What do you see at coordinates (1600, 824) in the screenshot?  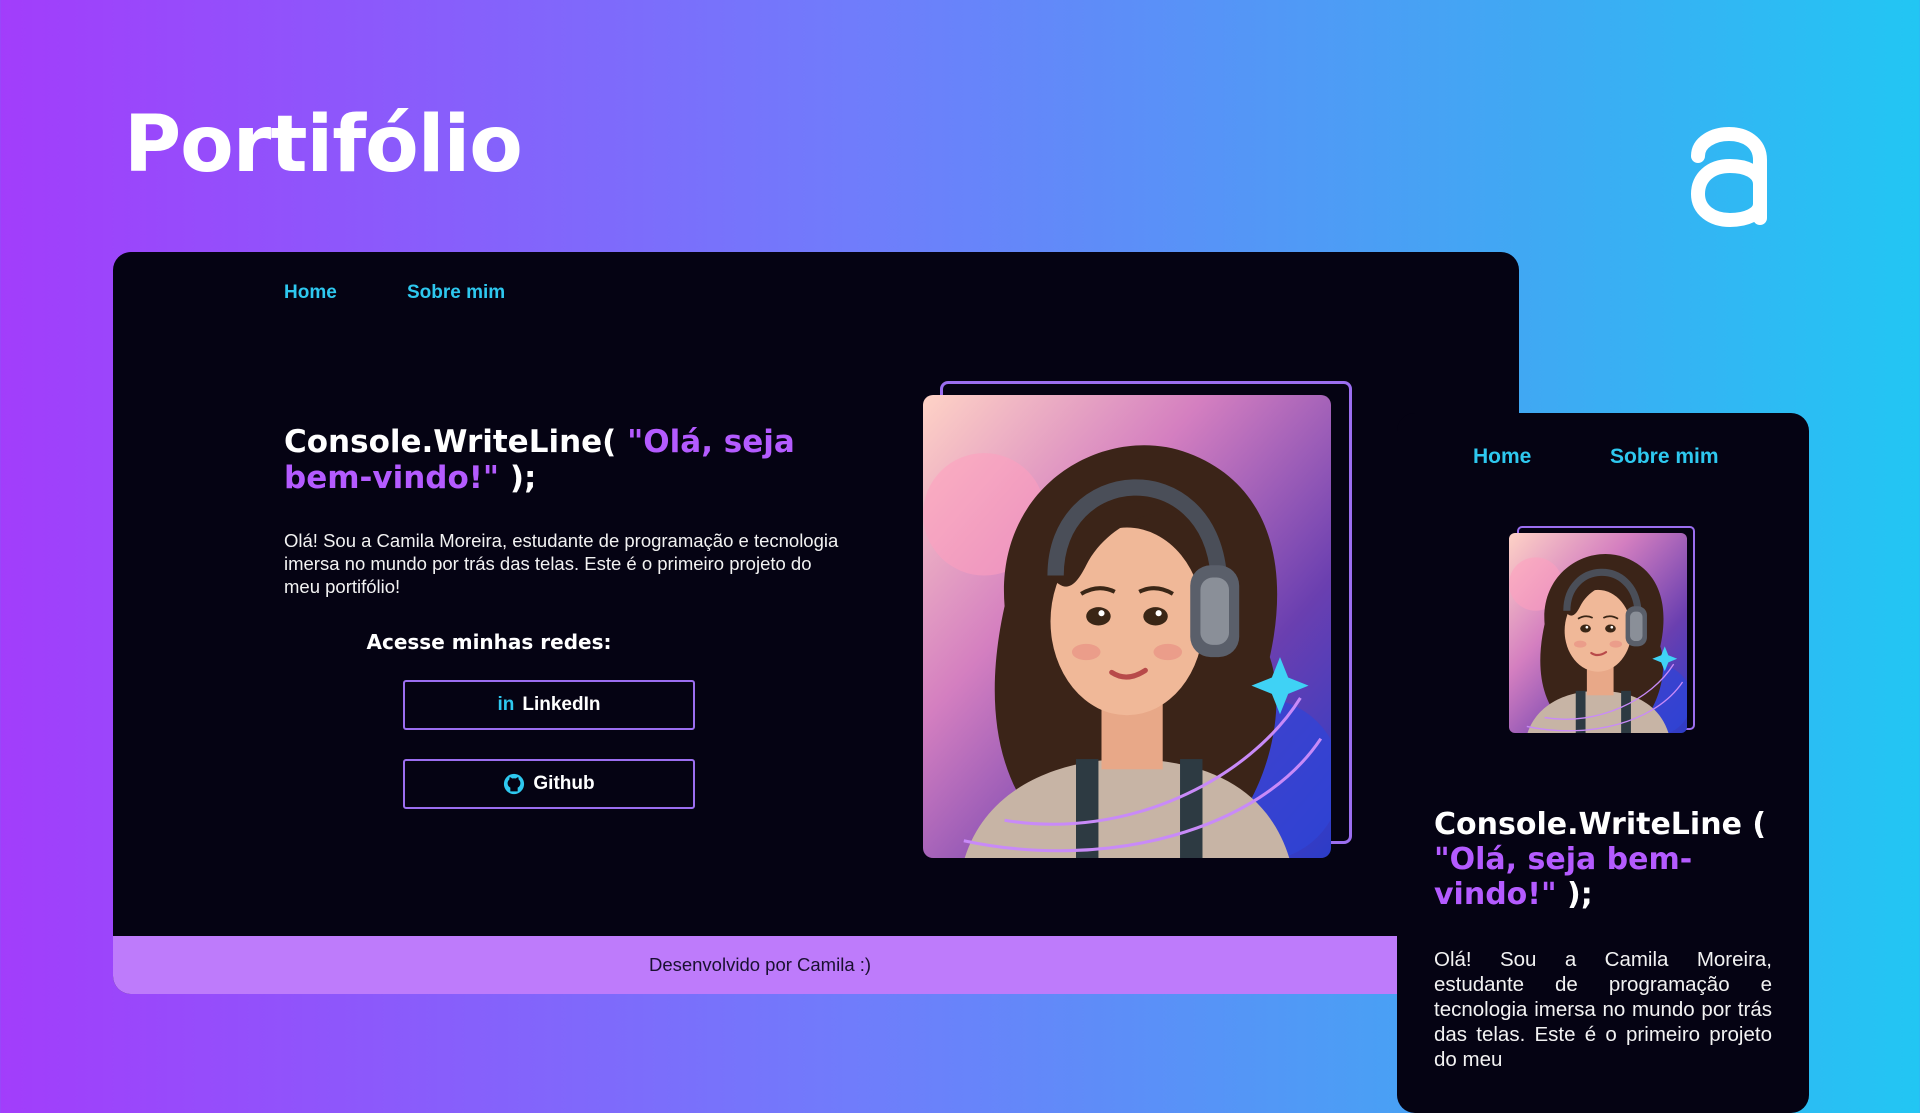 I see `mobile-headline-code: Console.WriteLine (` at bounding box center [1600, 824].